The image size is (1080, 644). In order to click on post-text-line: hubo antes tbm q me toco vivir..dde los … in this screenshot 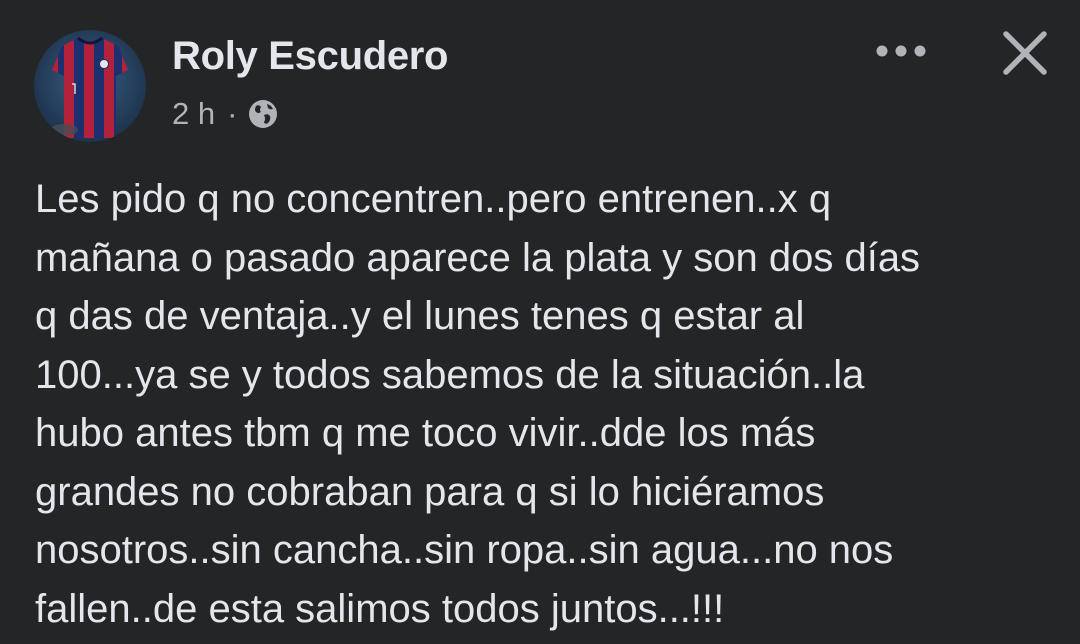, I will do `click(425, 433)`.